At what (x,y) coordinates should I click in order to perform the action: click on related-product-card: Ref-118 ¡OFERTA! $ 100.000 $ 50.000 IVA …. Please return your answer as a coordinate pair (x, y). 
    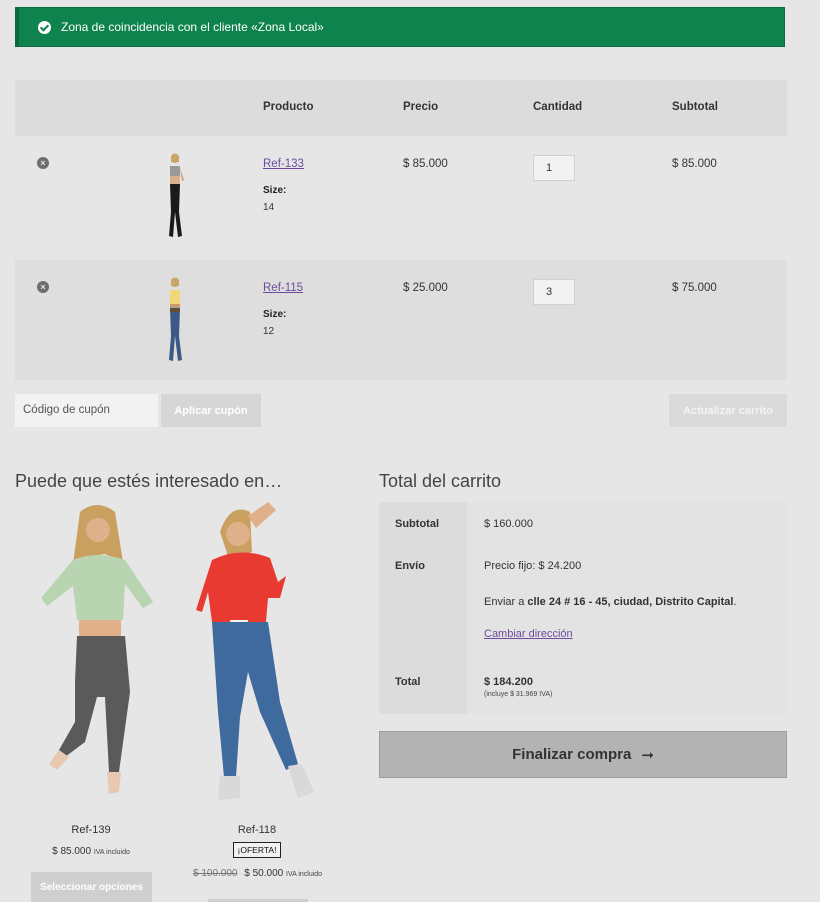
    Looking at the image, I should click on (258, 851).